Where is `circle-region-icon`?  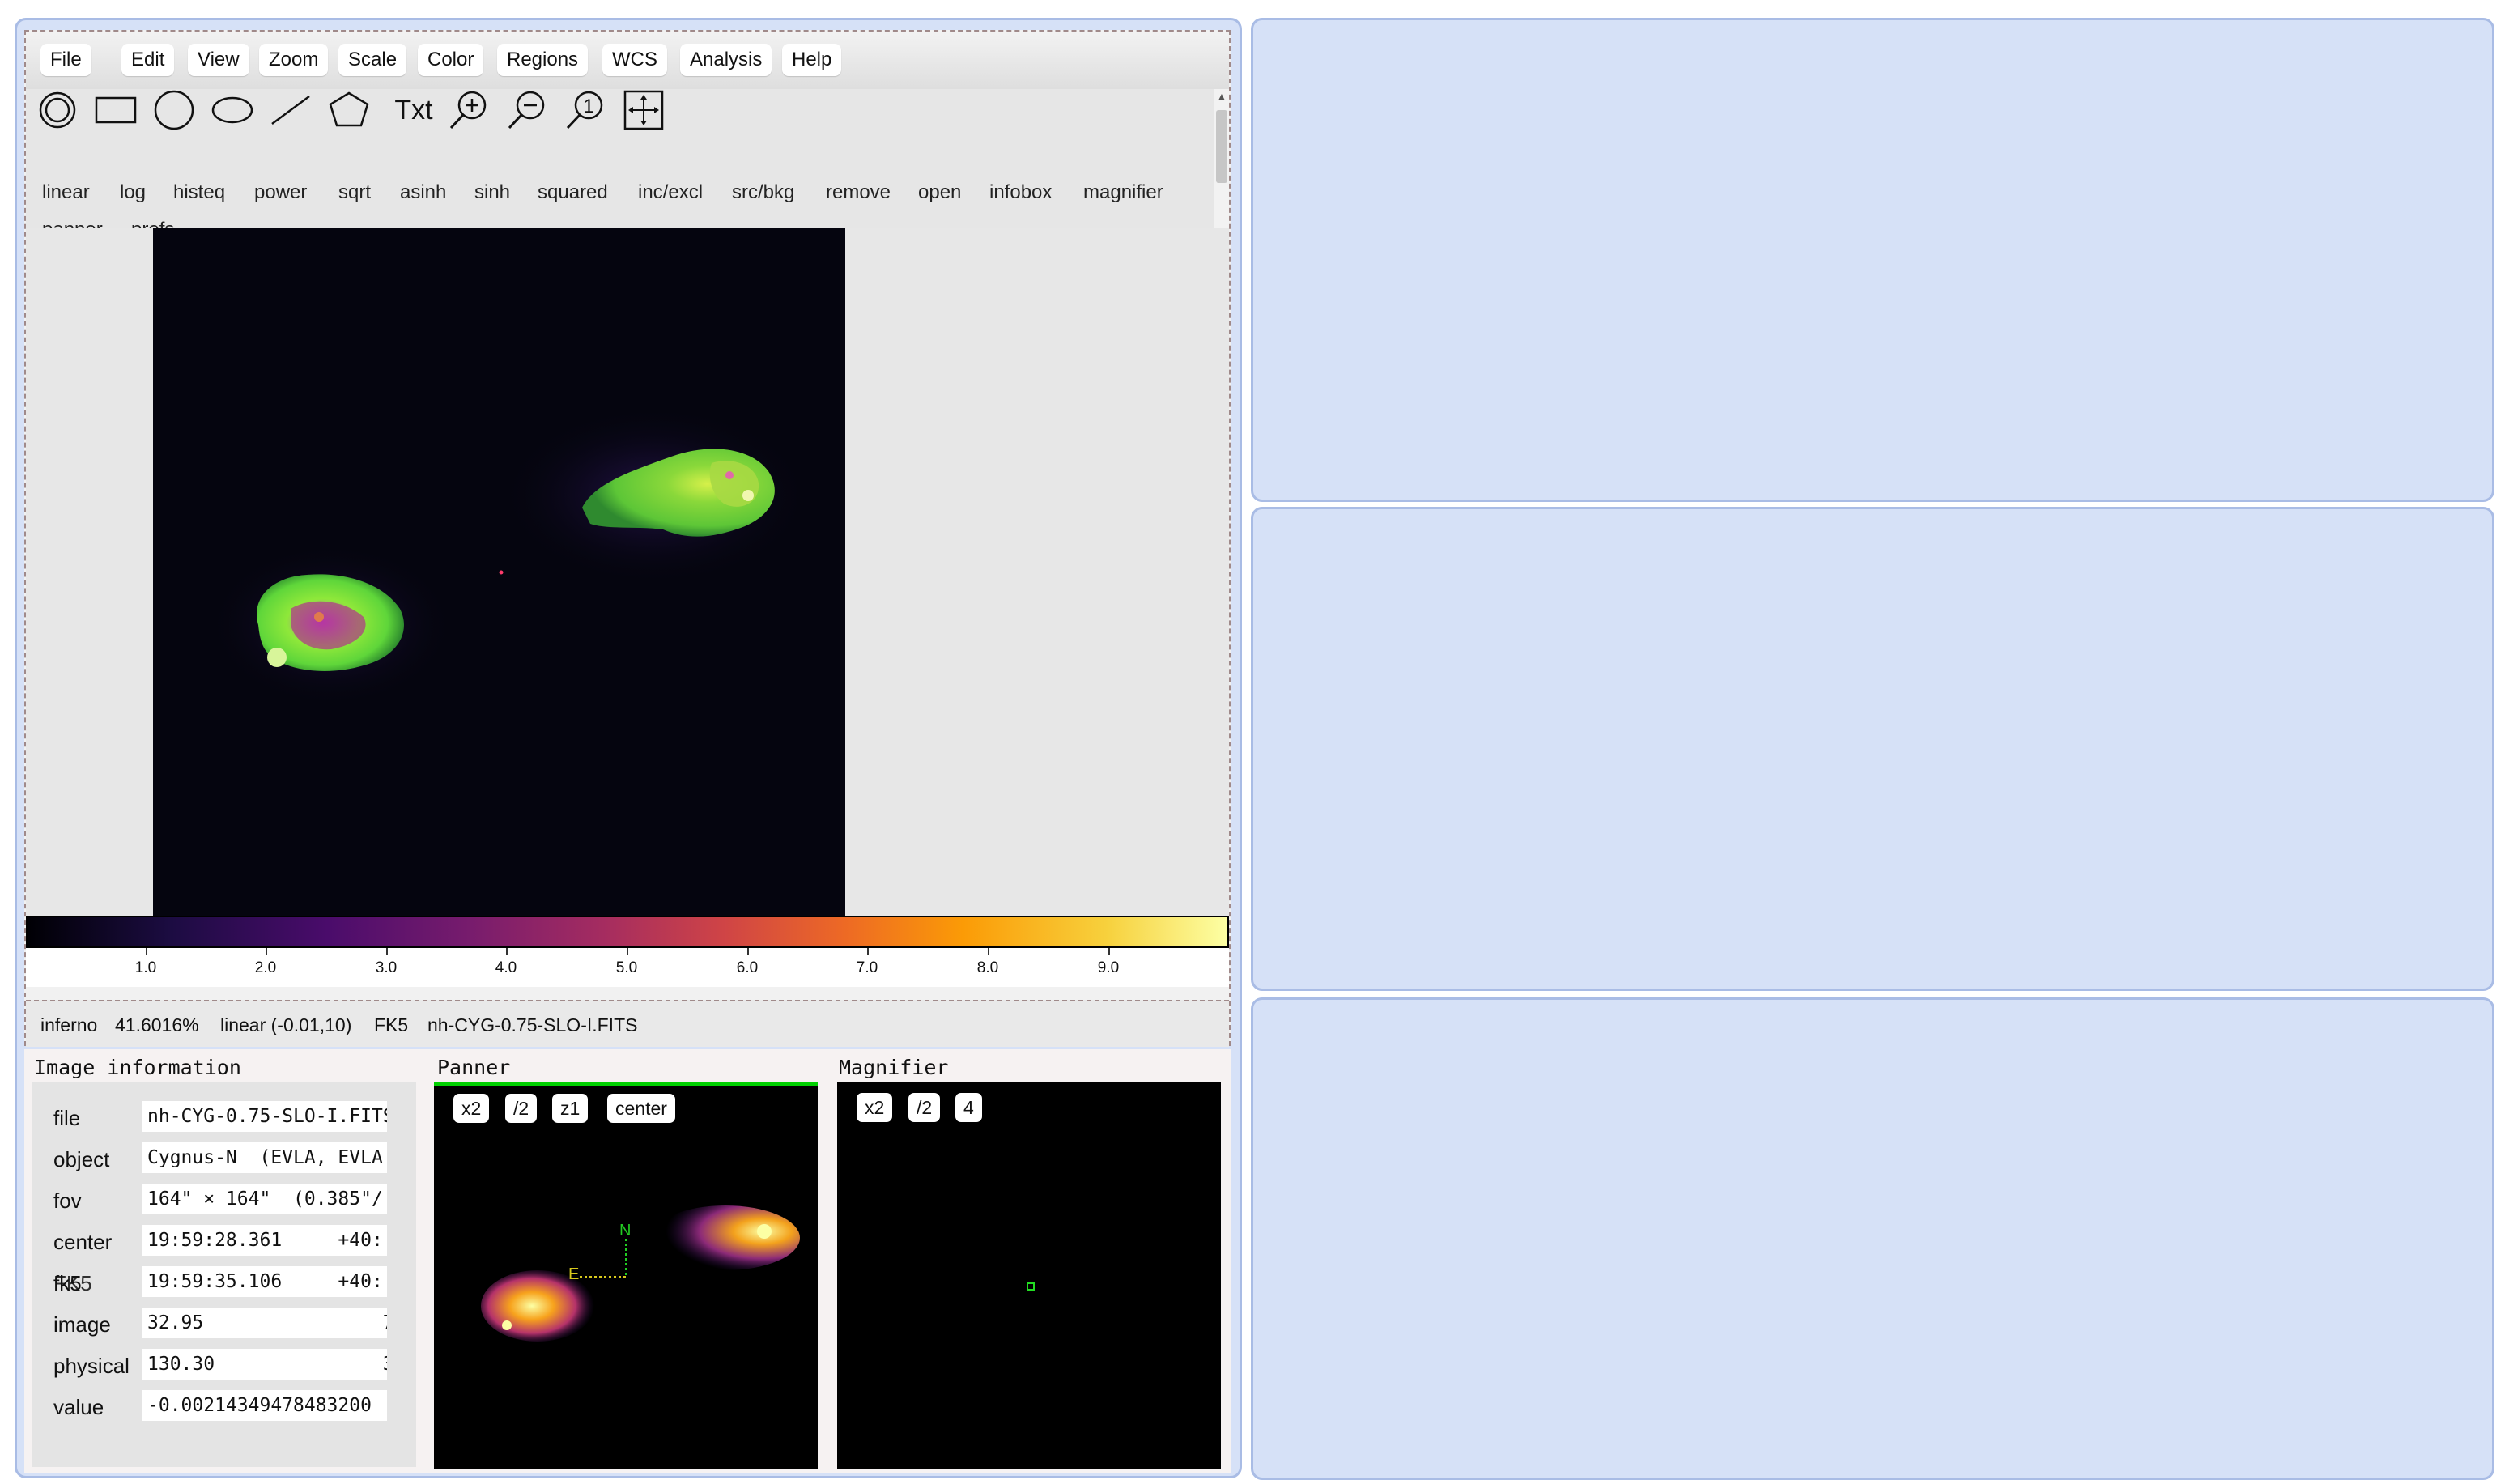 circle-region-icon is located at coordinates (174, 110).